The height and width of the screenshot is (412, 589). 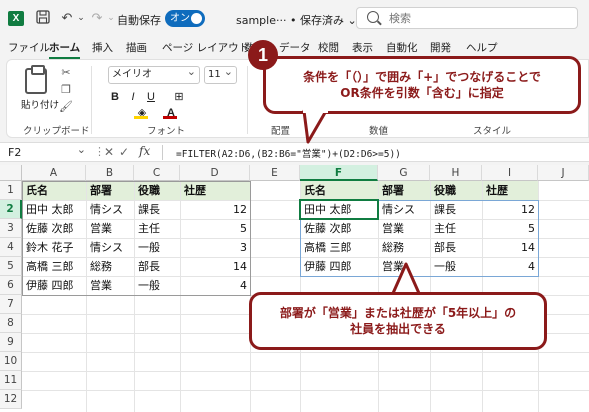 I want to click on source-cell: 主任, so click(x=157, y=228).